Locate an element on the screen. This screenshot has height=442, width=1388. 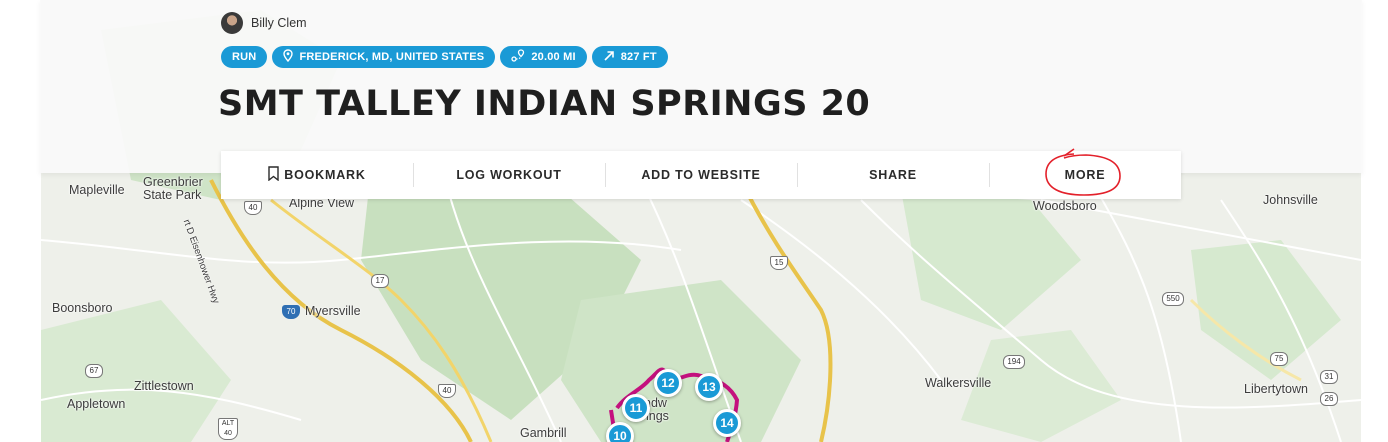
activity-tag: RUN is located at coordinates (244, 57).